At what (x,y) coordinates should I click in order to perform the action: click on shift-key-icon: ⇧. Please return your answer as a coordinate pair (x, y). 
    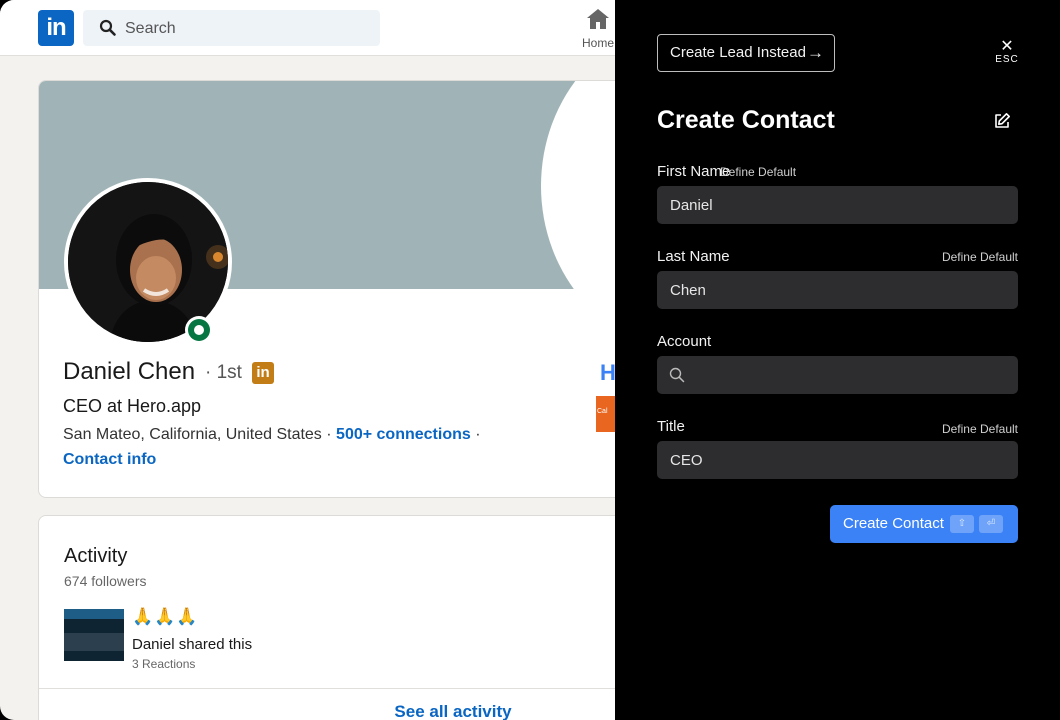
    Looking at the image, I should click on (962, 524).